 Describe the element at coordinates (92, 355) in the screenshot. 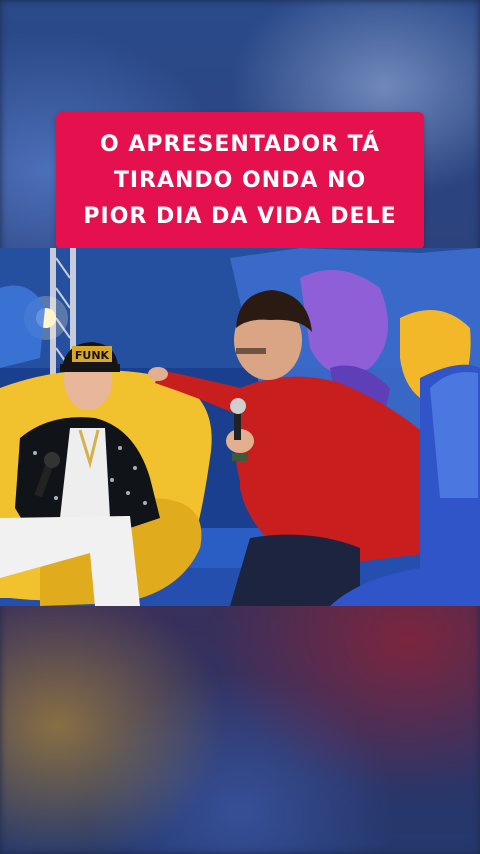

I see `cap-text: FUNK` at that location.